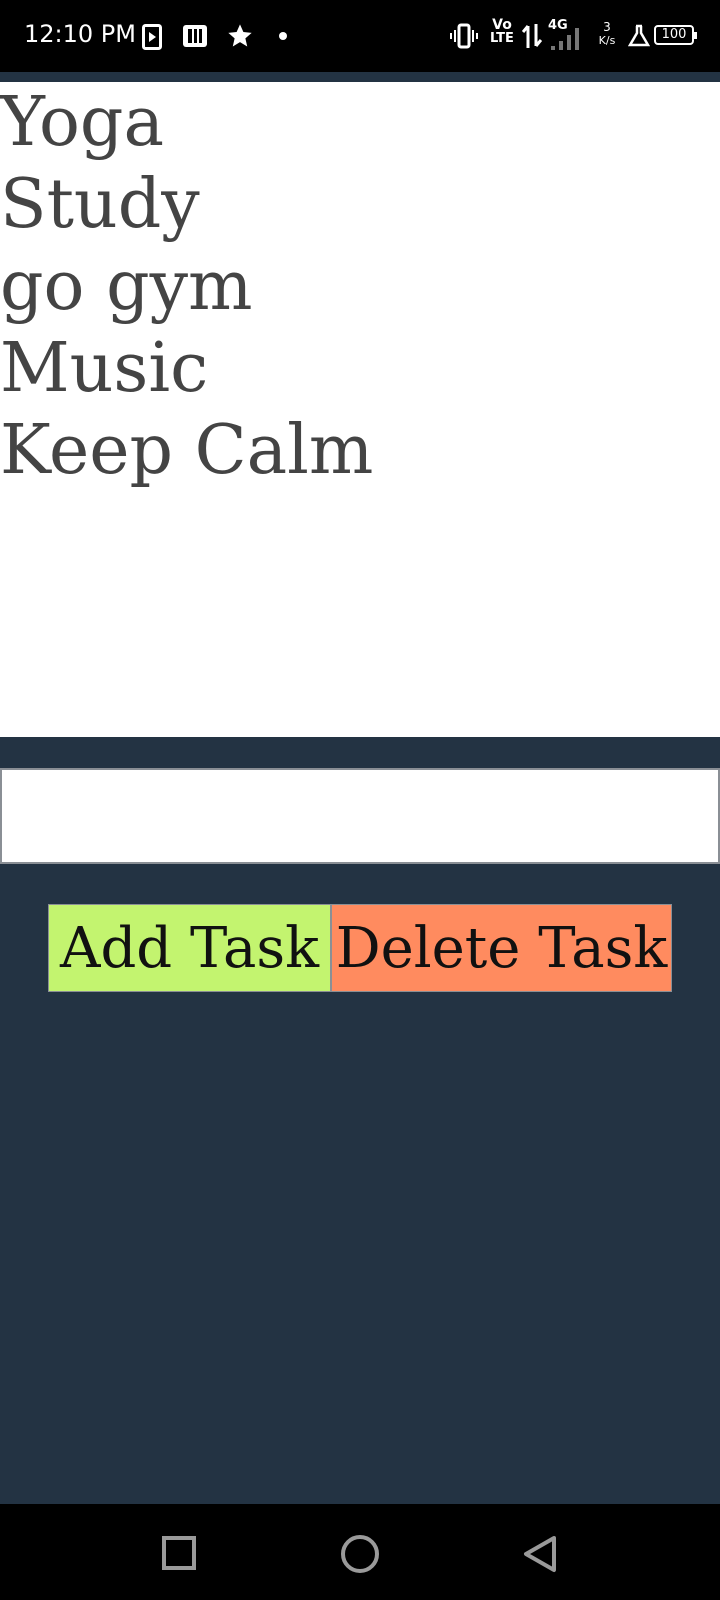 The image size is (720, 1600). What do you see at coordinates (607, 40) in the screenshot?
I see `speed-unit: K/s` at bounding box center [607, 40].